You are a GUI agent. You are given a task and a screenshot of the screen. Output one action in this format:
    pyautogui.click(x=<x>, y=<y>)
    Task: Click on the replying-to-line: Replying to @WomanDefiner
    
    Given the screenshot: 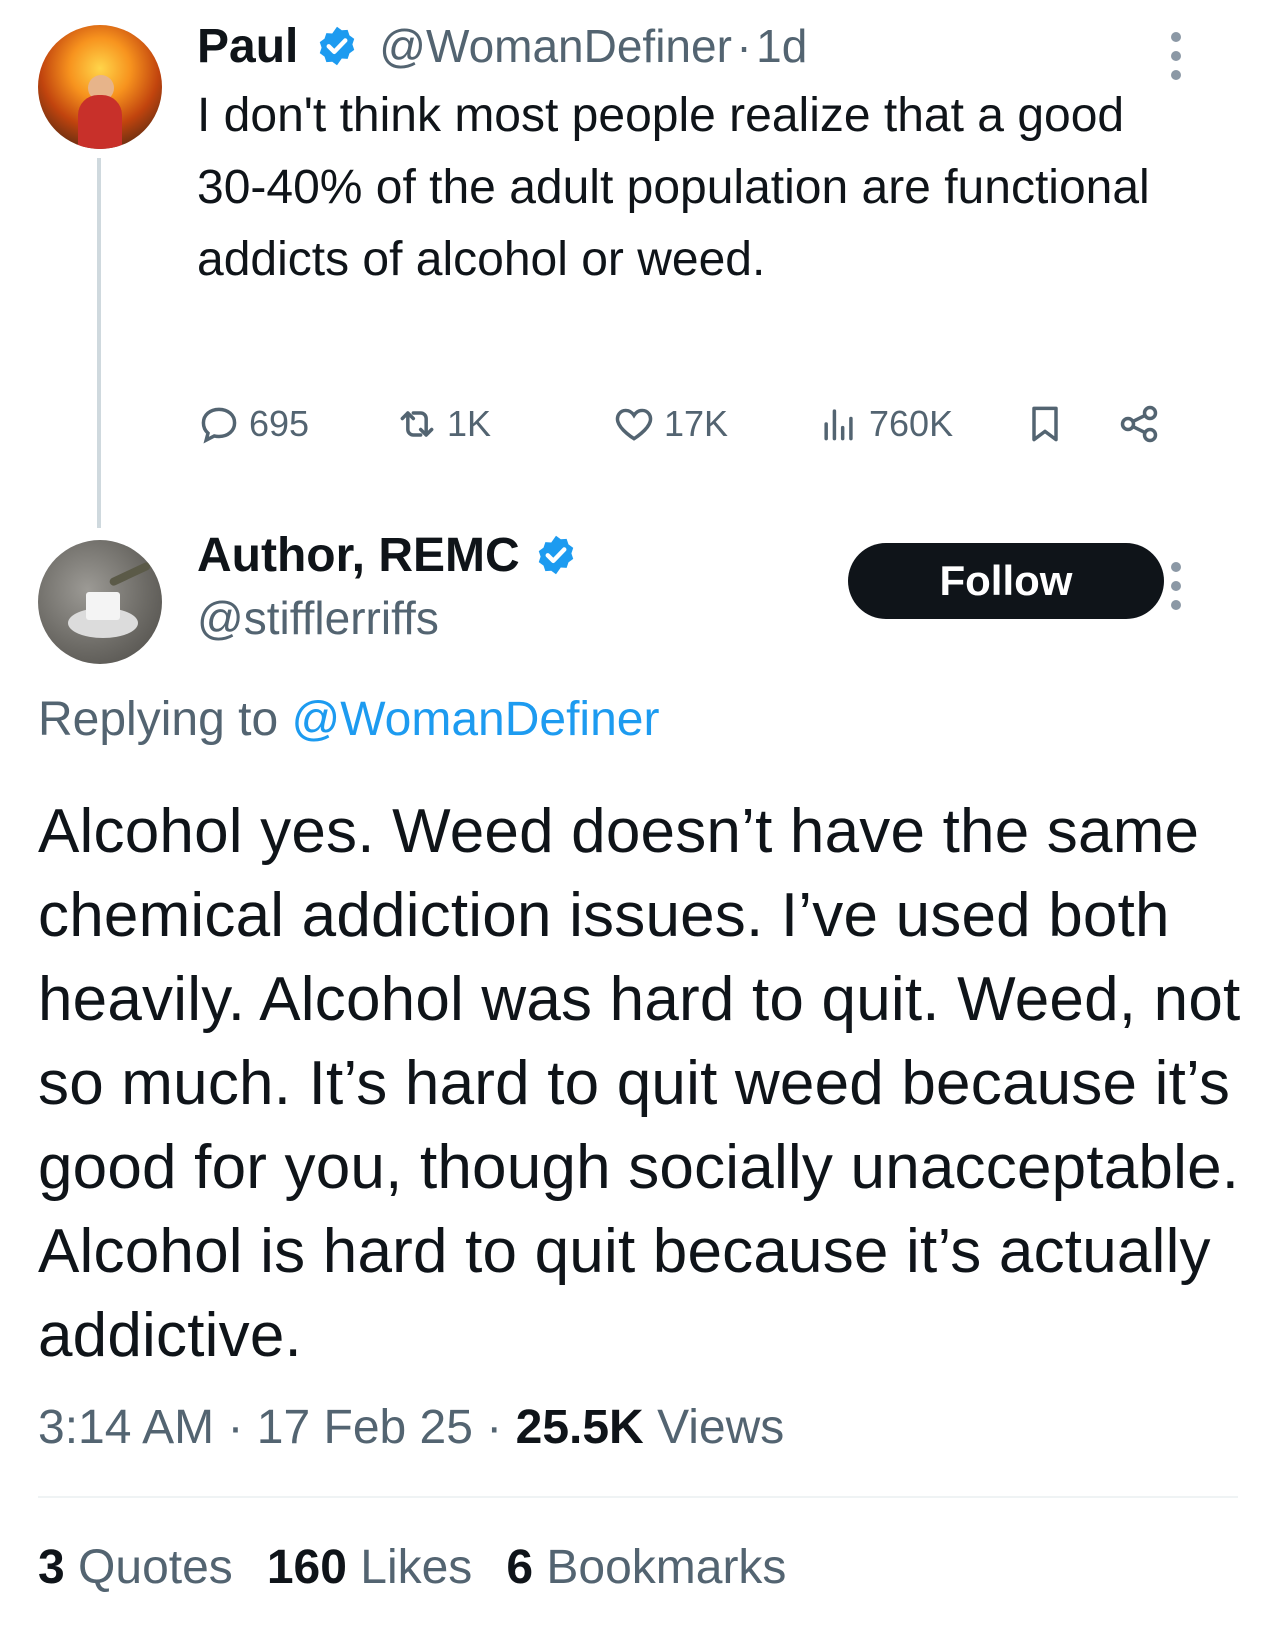 What is the action you would take?
    pyautogui.click(x=348, y=720)
    